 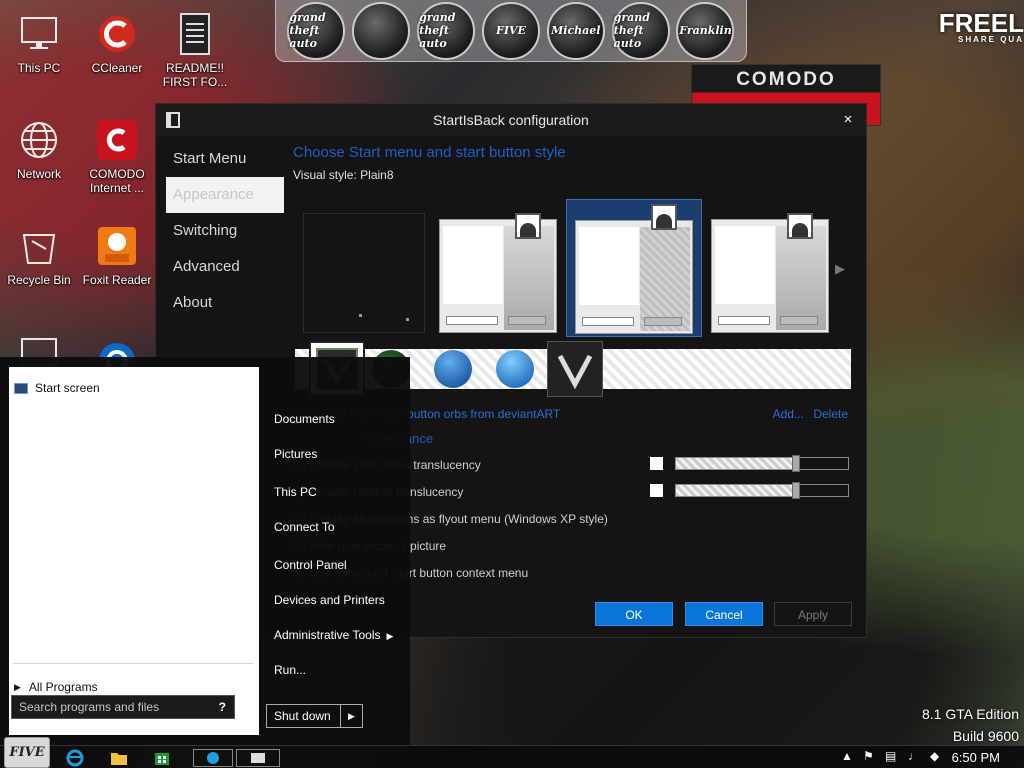 I want to click on internet-explorer-icon, so click(x=75, y=758).